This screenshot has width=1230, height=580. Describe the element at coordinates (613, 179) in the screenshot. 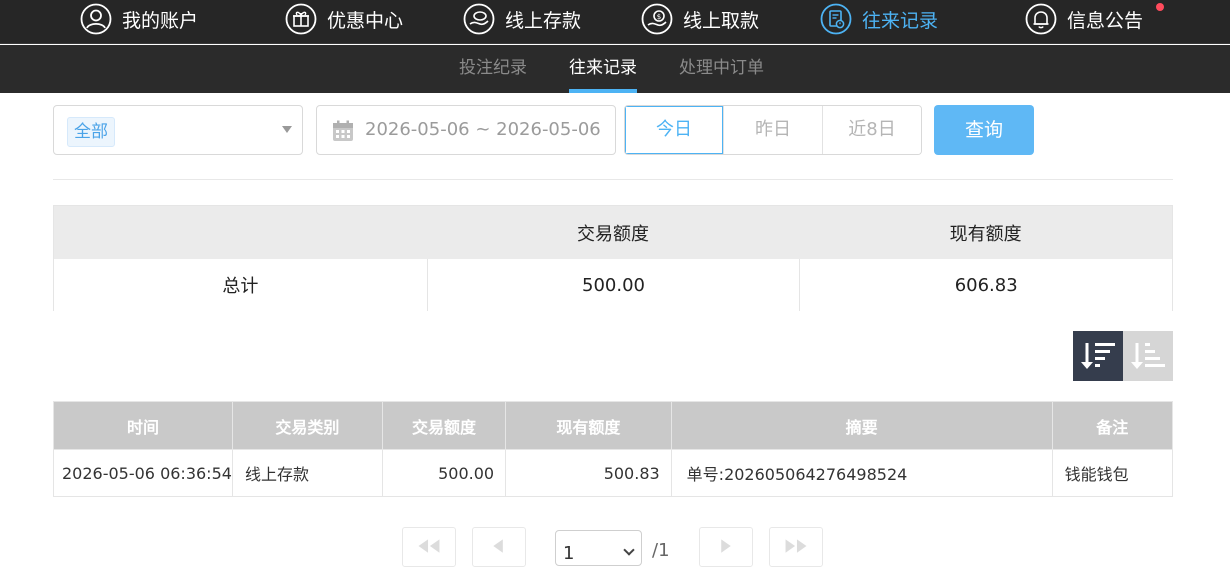

I see `divider` at that location.